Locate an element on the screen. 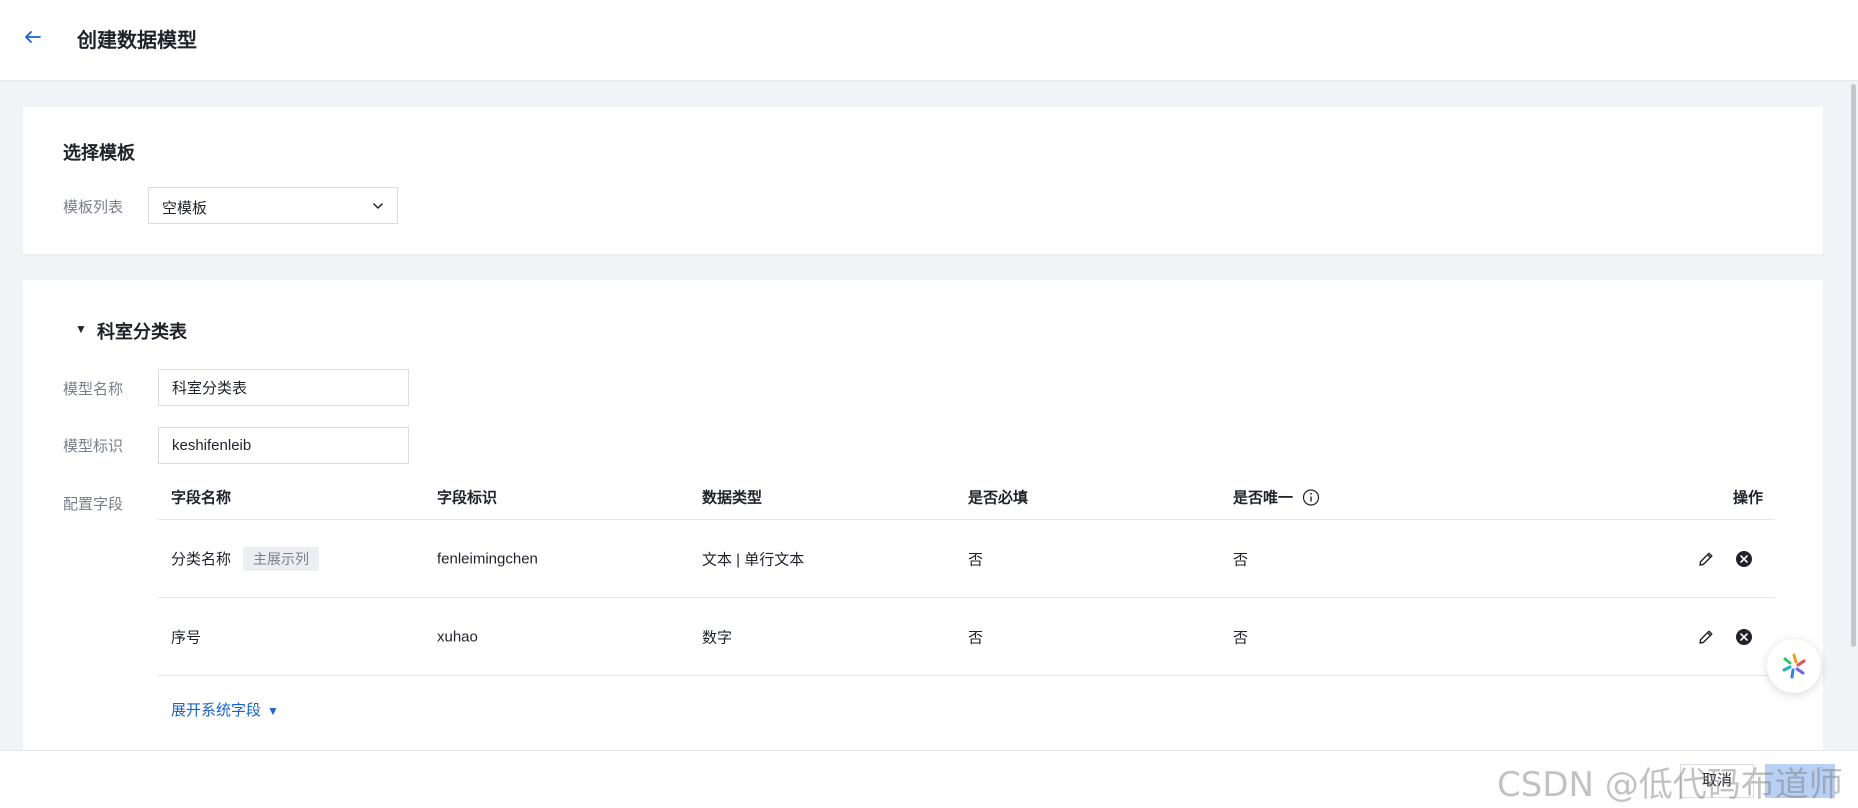  assistant-logo-icon is located at coordinates (1794, 666).